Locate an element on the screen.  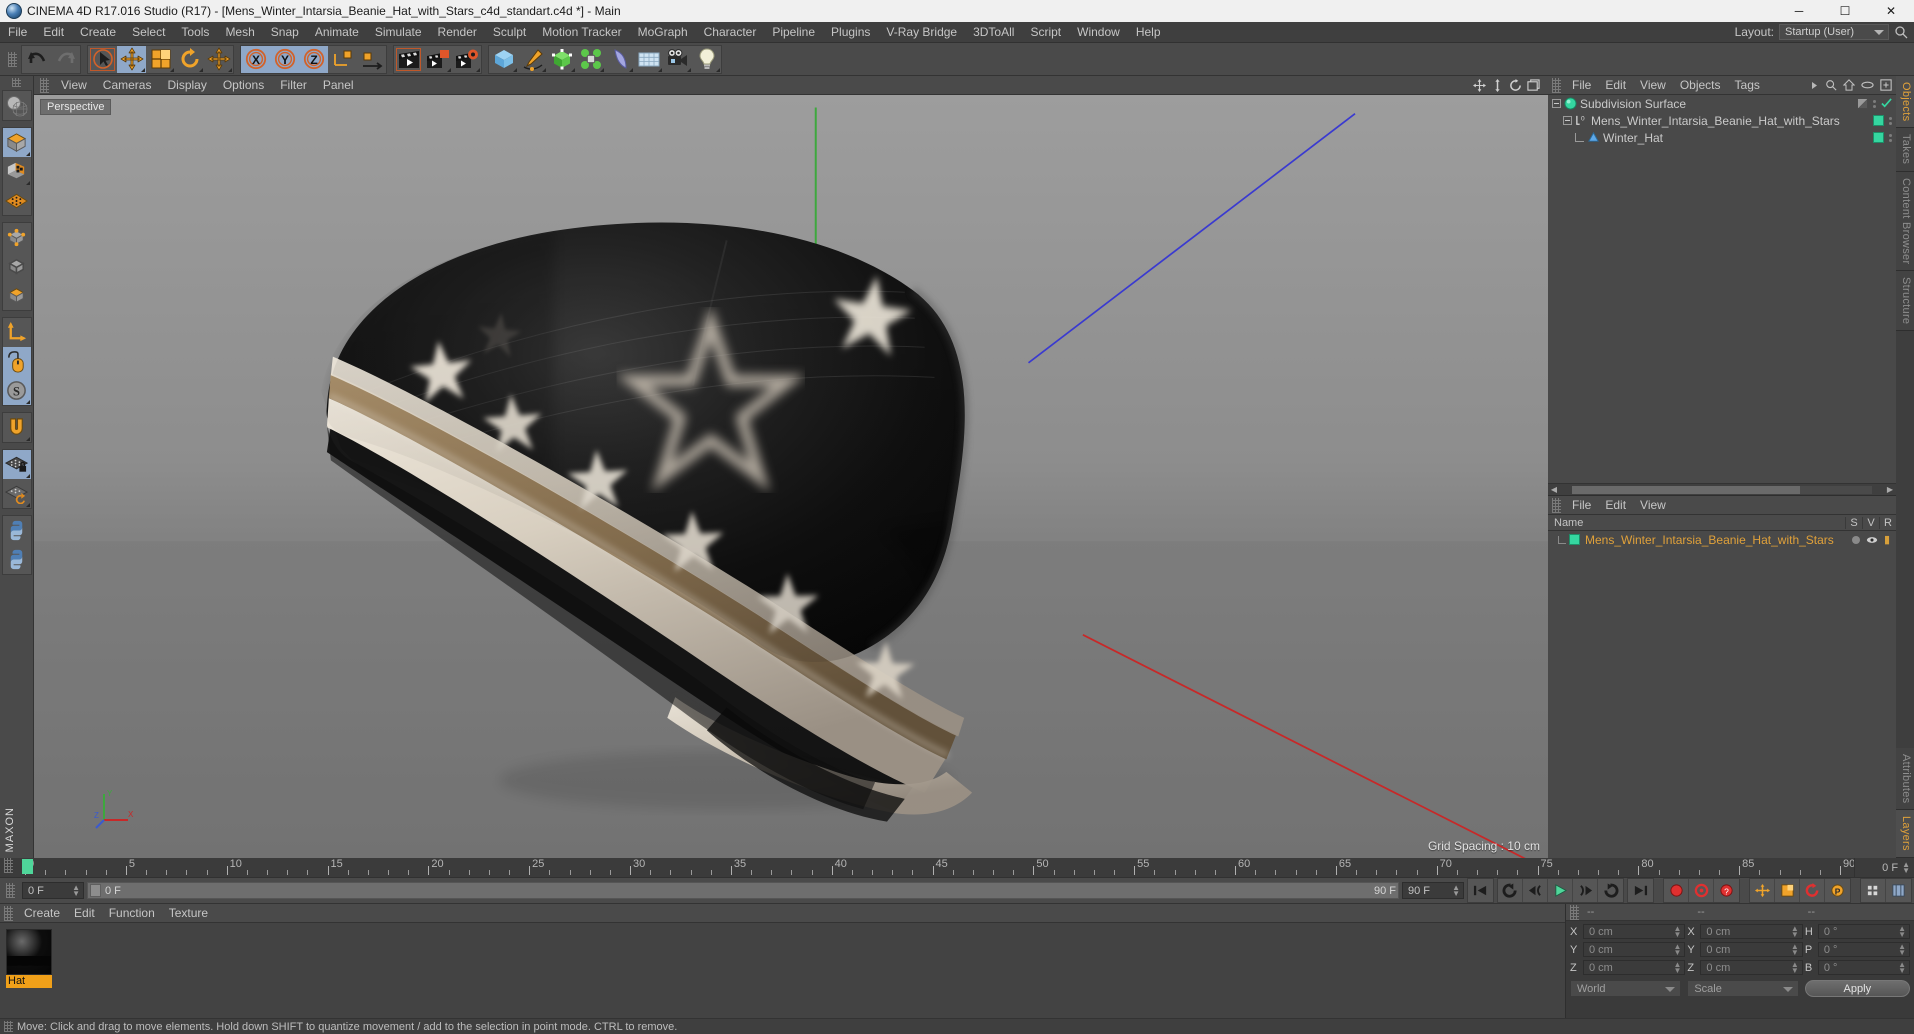
object-manager-menu-view: View is located at coordinates (1653, 85).